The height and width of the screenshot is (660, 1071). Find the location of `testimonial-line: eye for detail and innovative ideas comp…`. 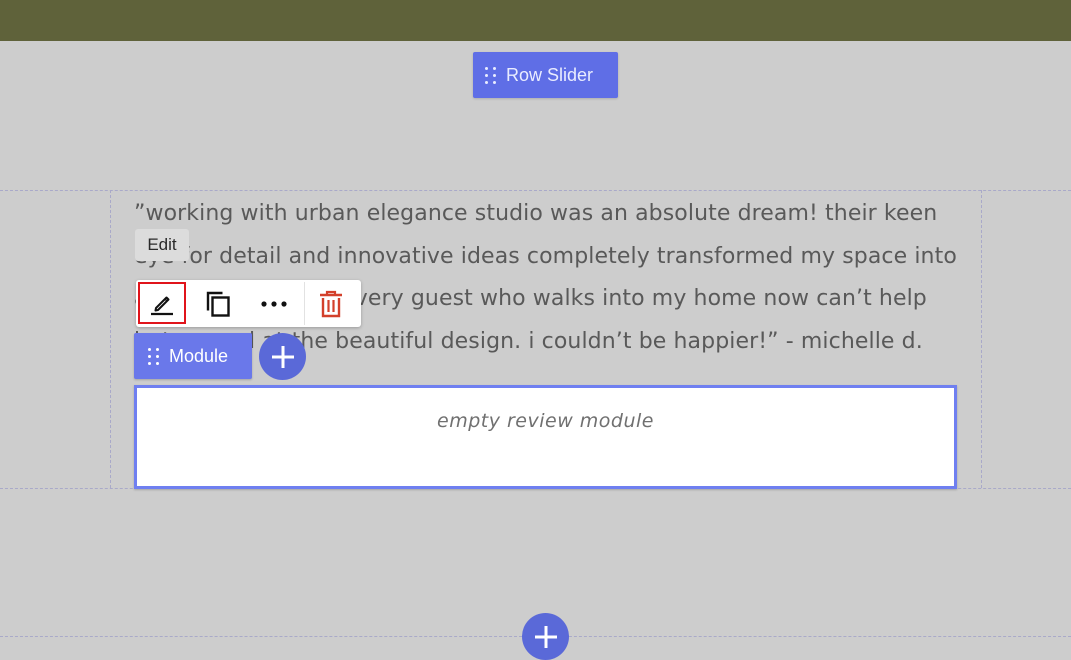

testimonial-line: eye for detail and innovative ideas comp… is located at coordinates (545, 256).